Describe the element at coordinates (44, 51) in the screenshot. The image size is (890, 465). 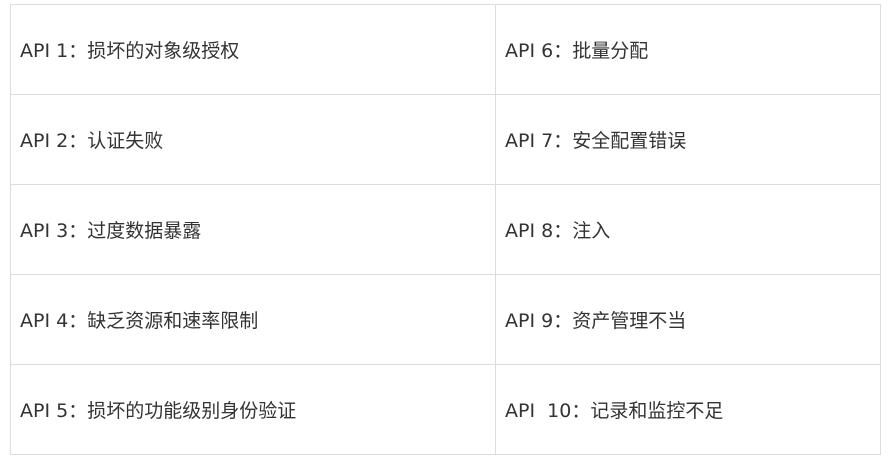
I see `api-code: API 1` at that location.